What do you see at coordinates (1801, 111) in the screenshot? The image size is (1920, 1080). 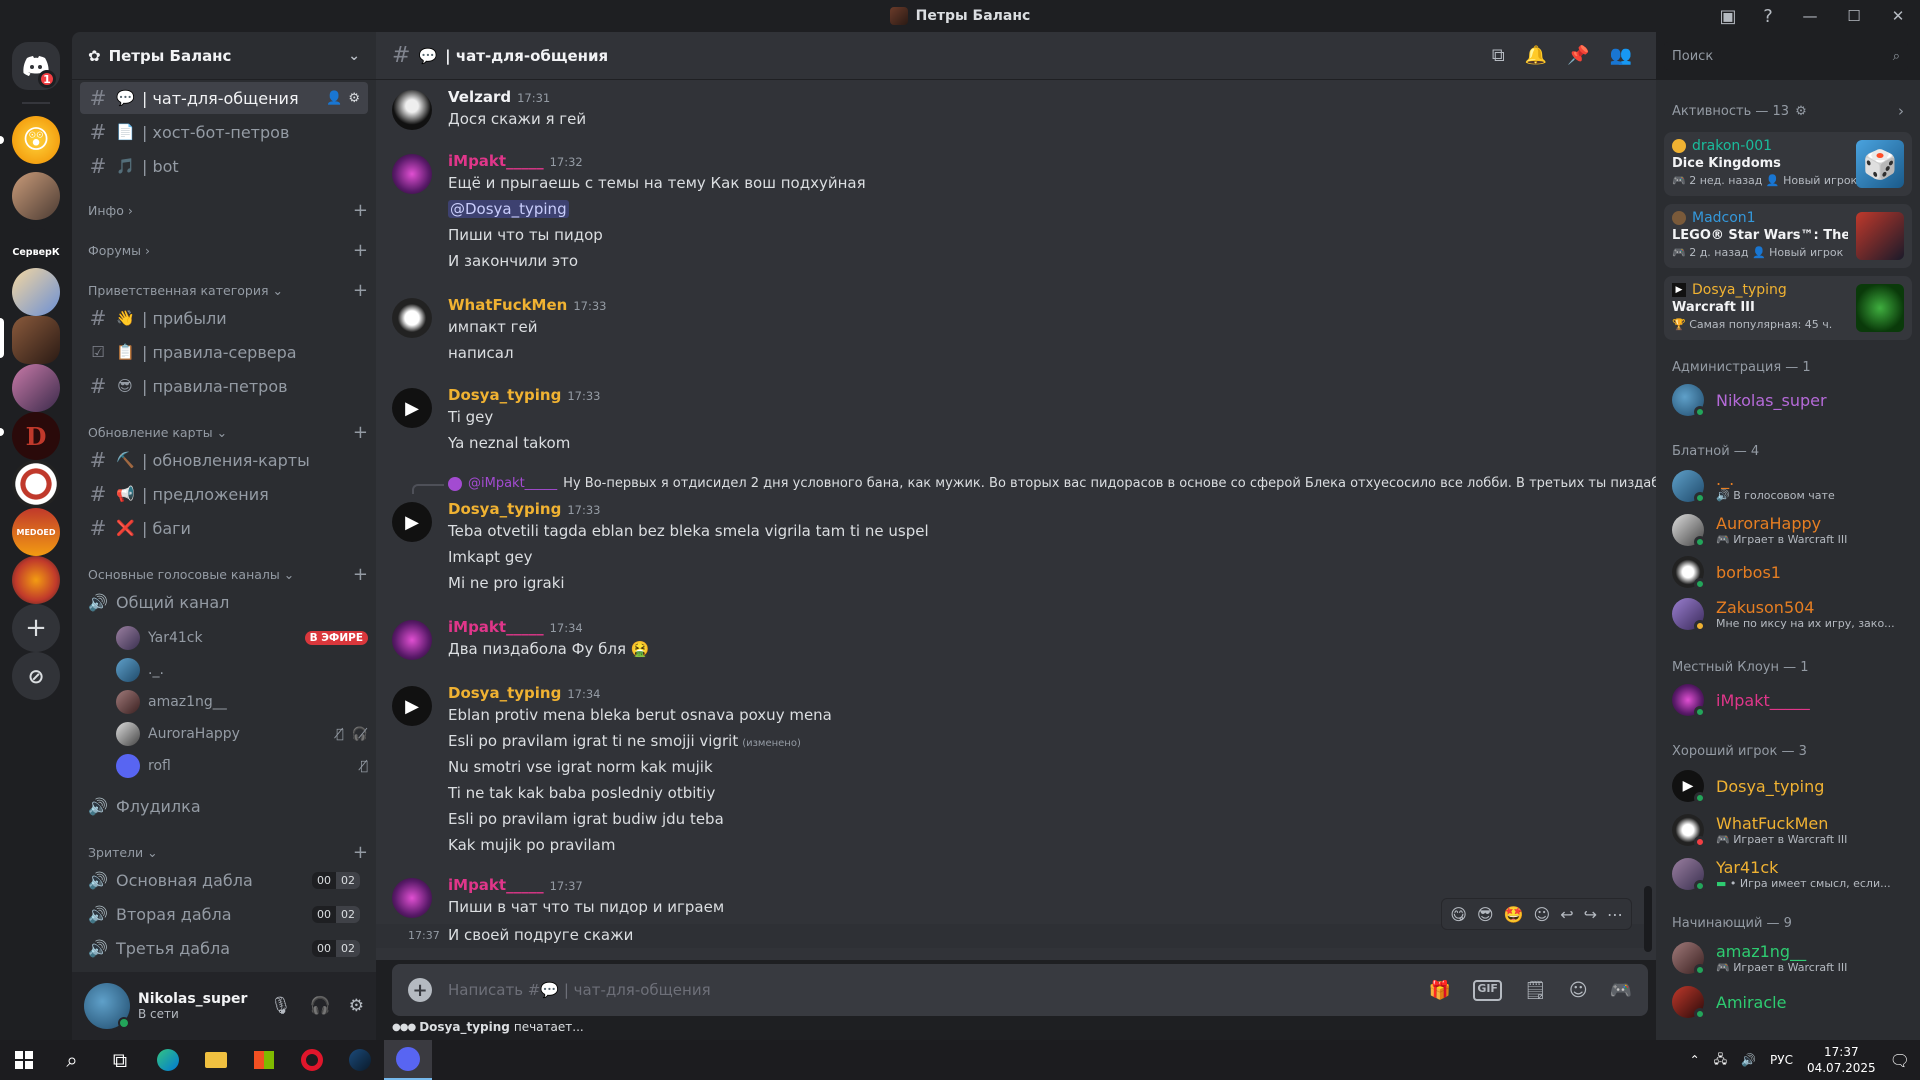 I see `gear-icon: ⚙` at bounding box center [1801, 111].